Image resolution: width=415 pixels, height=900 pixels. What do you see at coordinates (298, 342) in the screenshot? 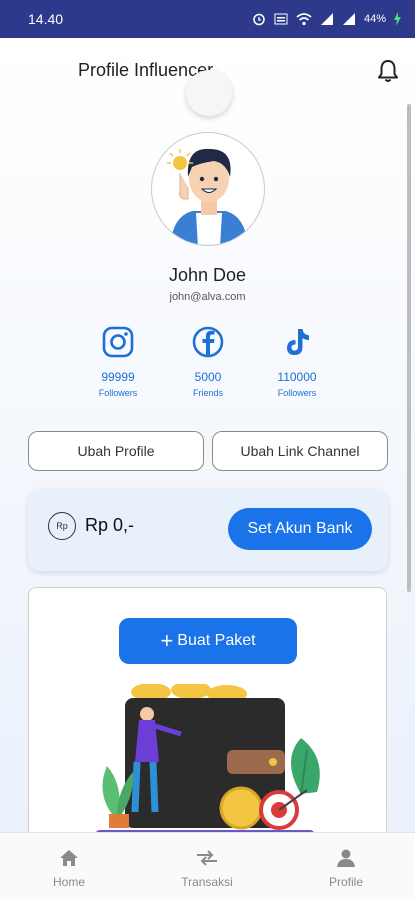
I see `tiktok-icon` at bounding box center [298, 342].